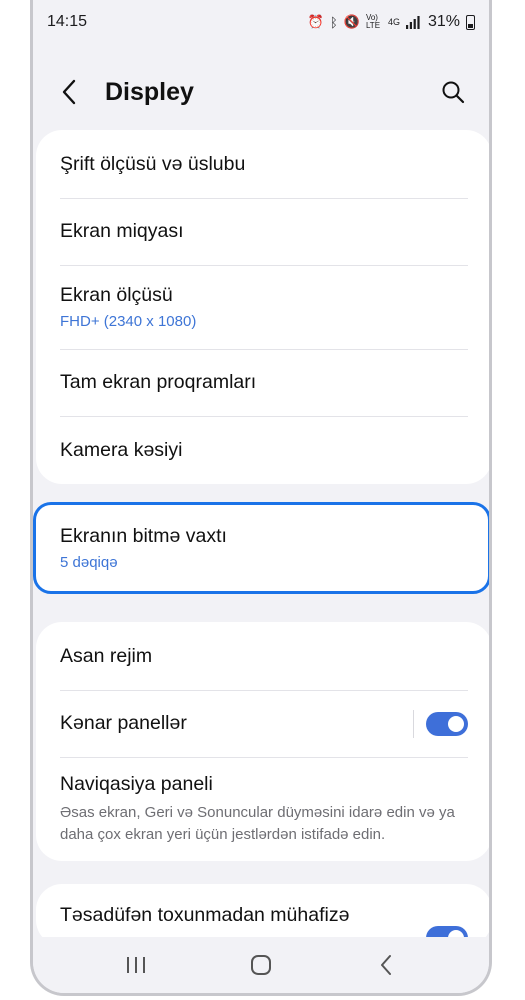 Image resolution: width=525 pixels, height=1000 pixels. I want to click on back-button, so click(69, 92).